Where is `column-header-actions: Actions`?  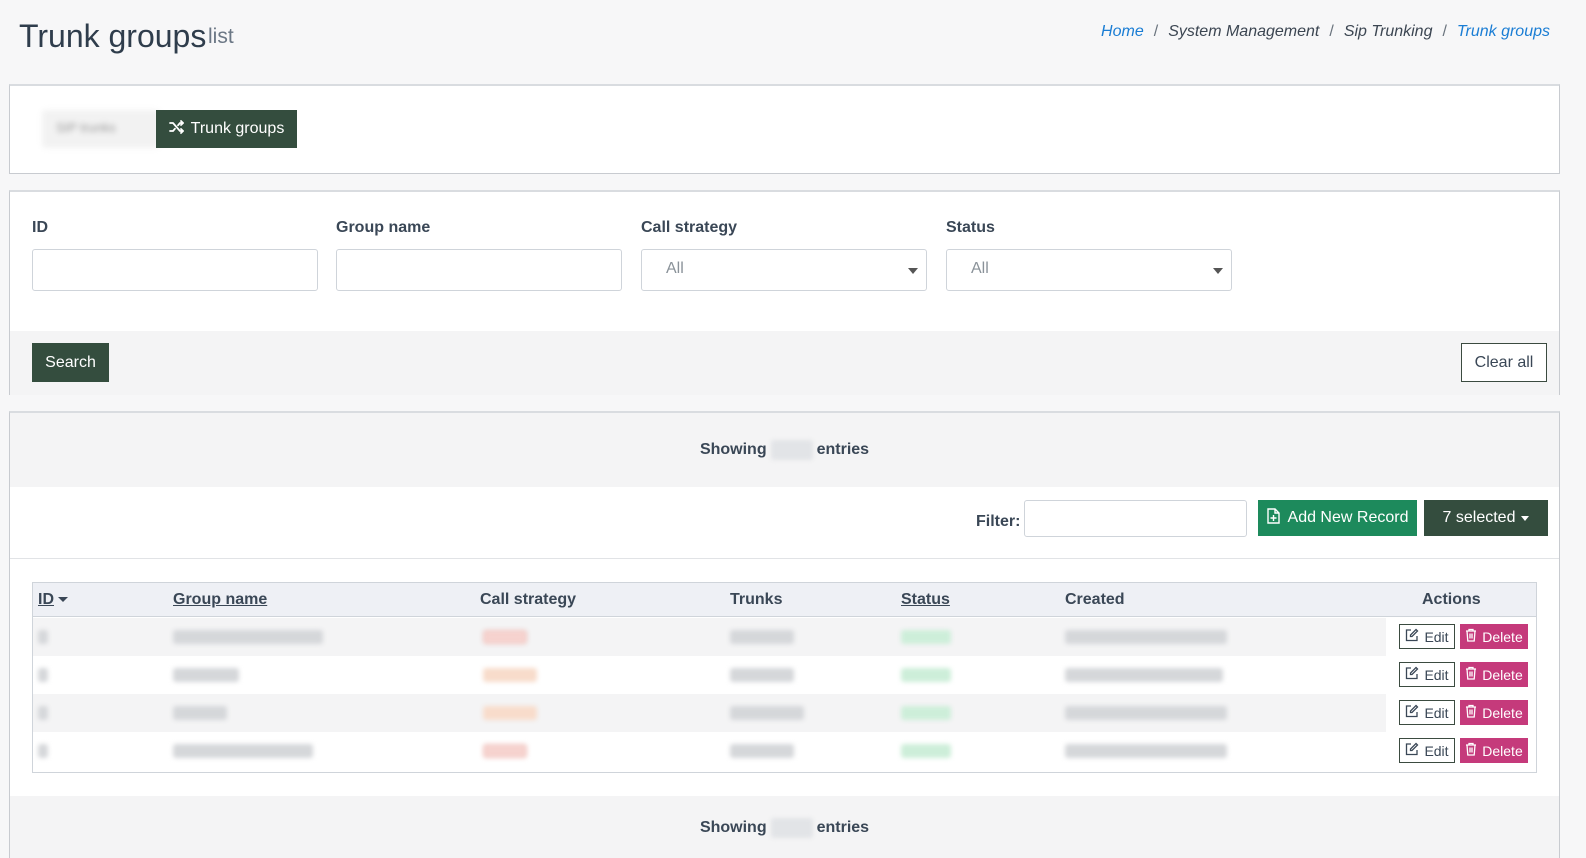 column-header-actions: Actions is located at coordinates (1451, 599).